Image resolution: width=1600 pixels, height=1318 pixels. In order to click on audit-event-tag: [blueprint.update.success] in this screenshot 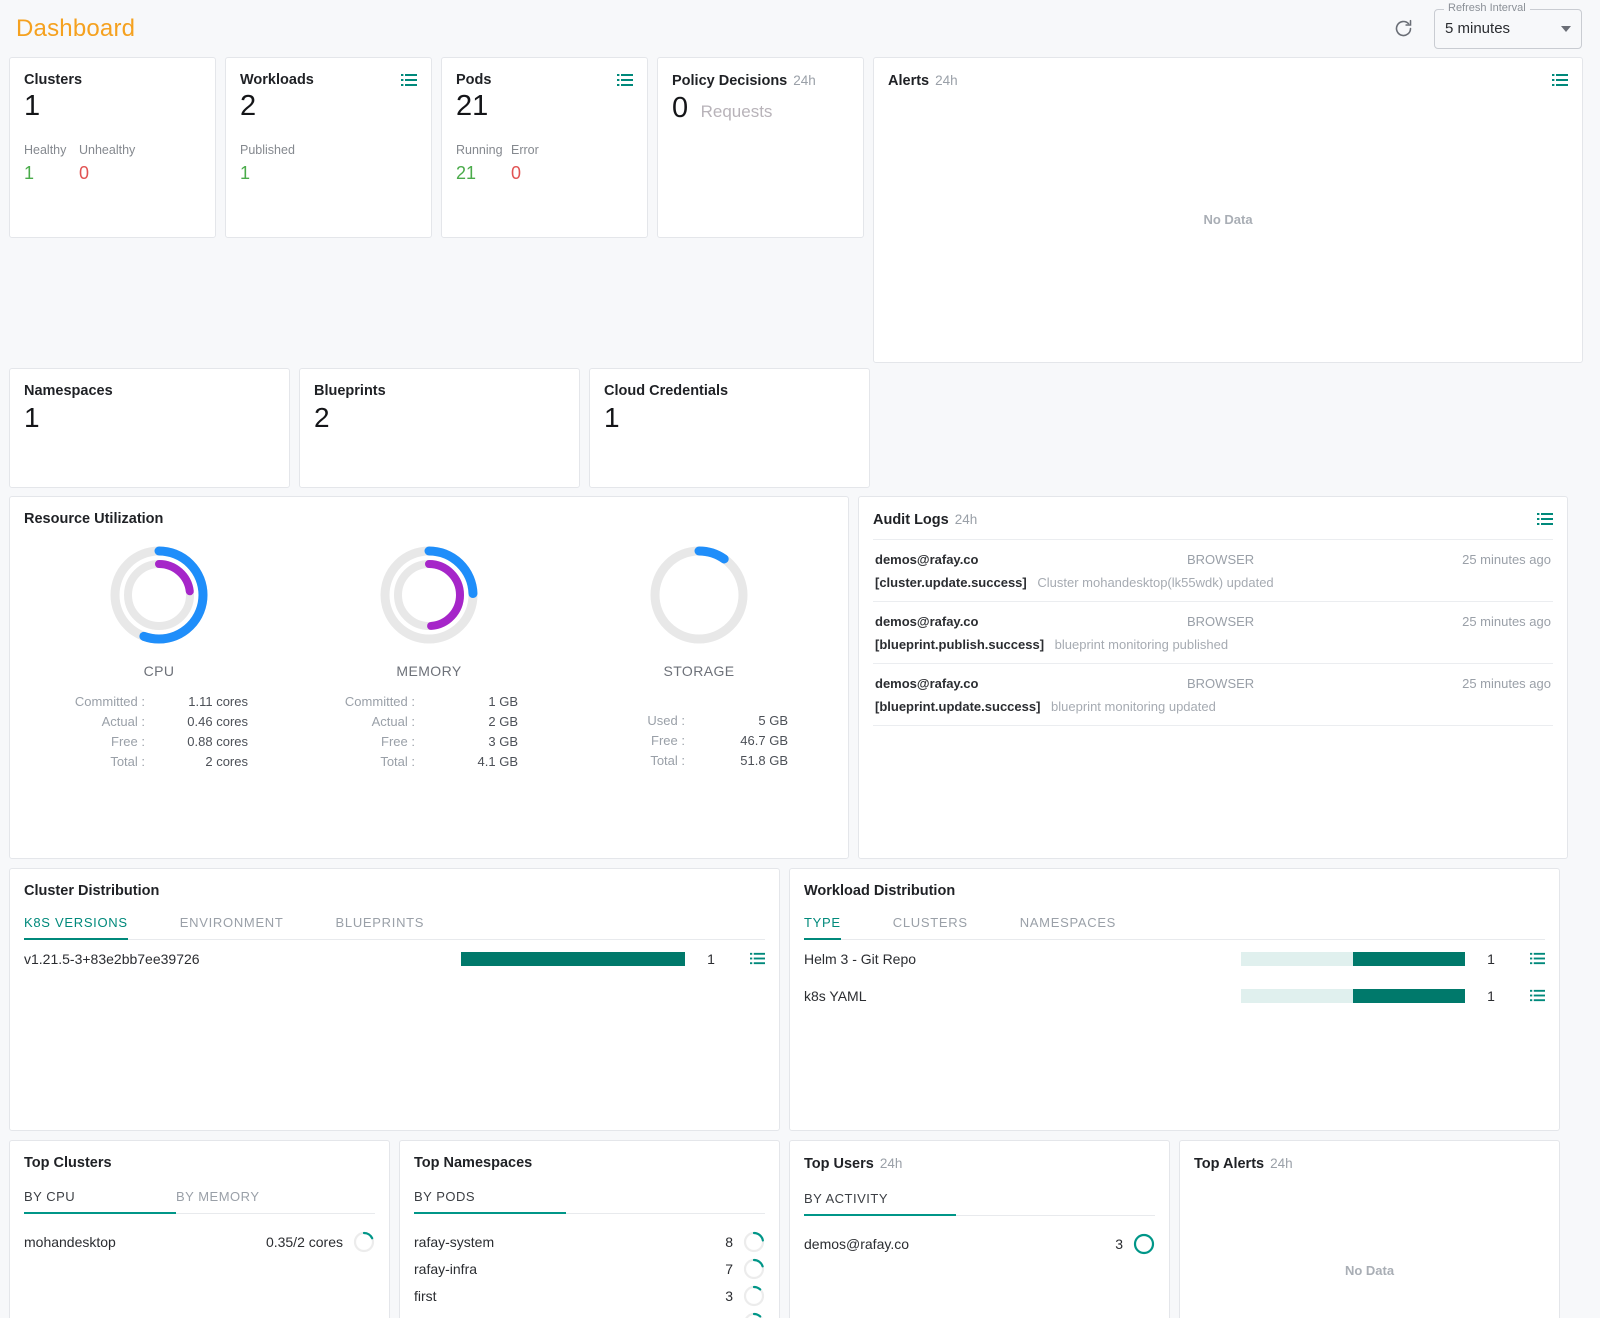, I will do `click(958, 706)`.